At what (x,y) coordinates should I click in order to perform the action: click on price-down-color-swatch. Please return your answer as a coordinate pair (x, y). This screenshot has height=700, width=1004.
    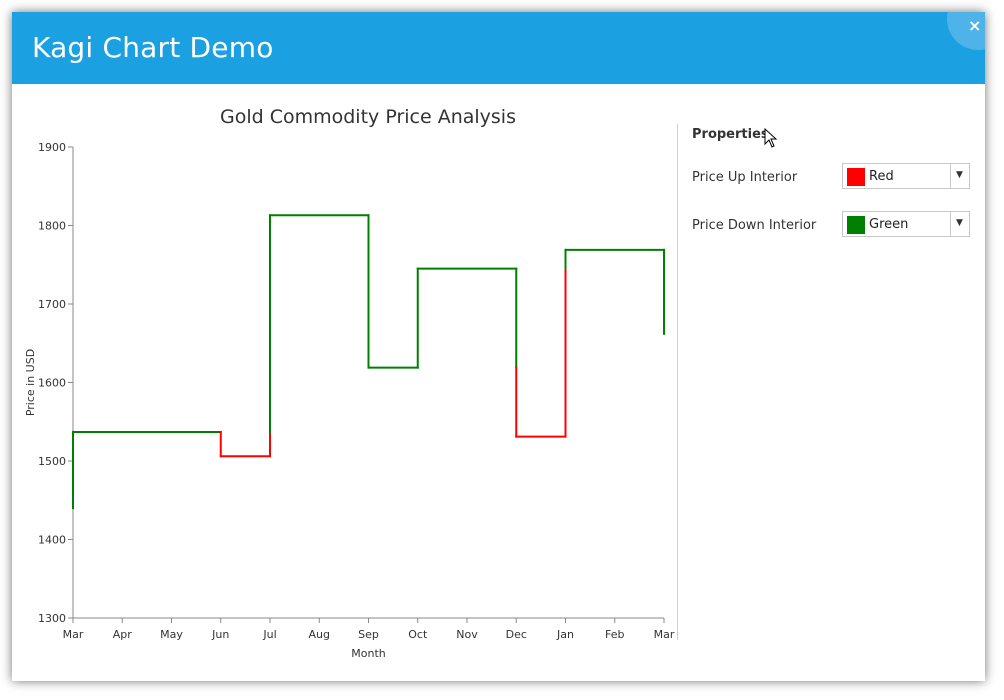
    Looking at the image, I should click on (856, 225).